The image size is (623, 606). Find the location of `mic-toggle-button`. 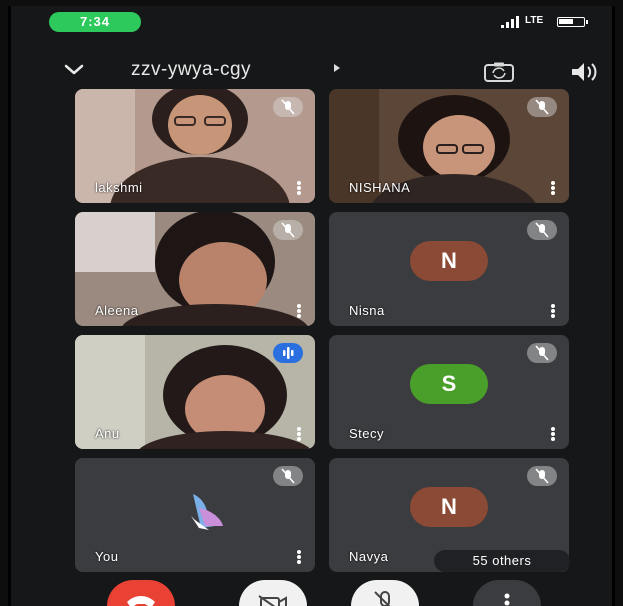

mic-toggle-button is located at coordinates (385, 593).